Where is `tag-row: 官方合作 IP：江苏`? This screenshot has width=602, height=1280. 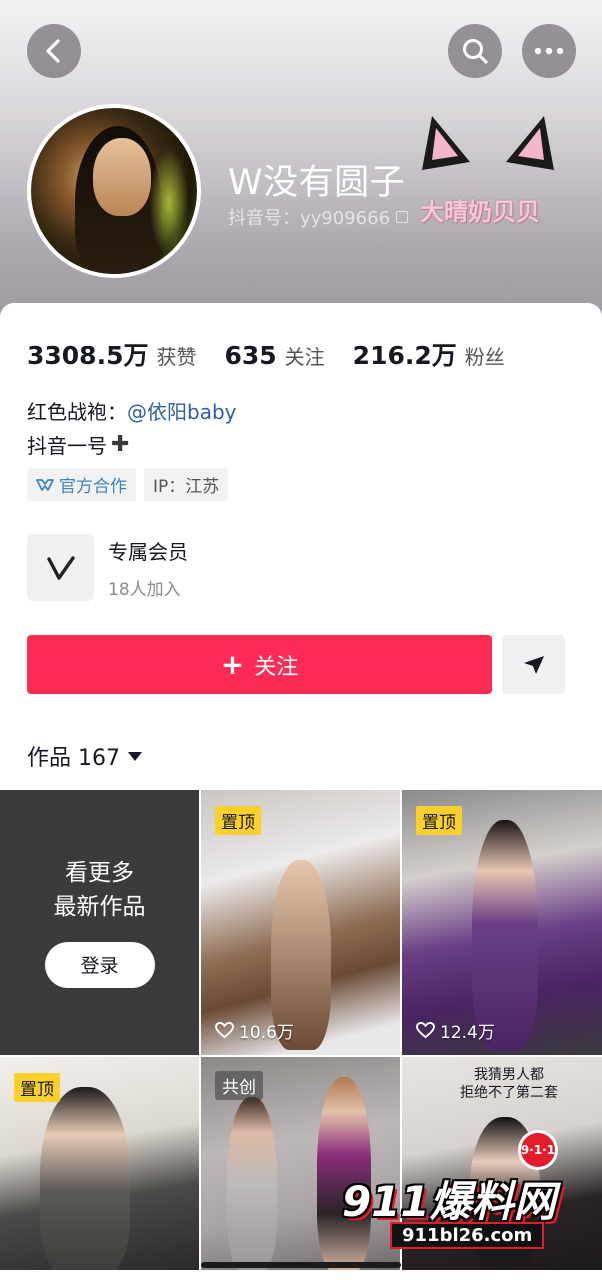 tag-row: 官方合作 IP：江苏 is located at coordinates (128, 484).